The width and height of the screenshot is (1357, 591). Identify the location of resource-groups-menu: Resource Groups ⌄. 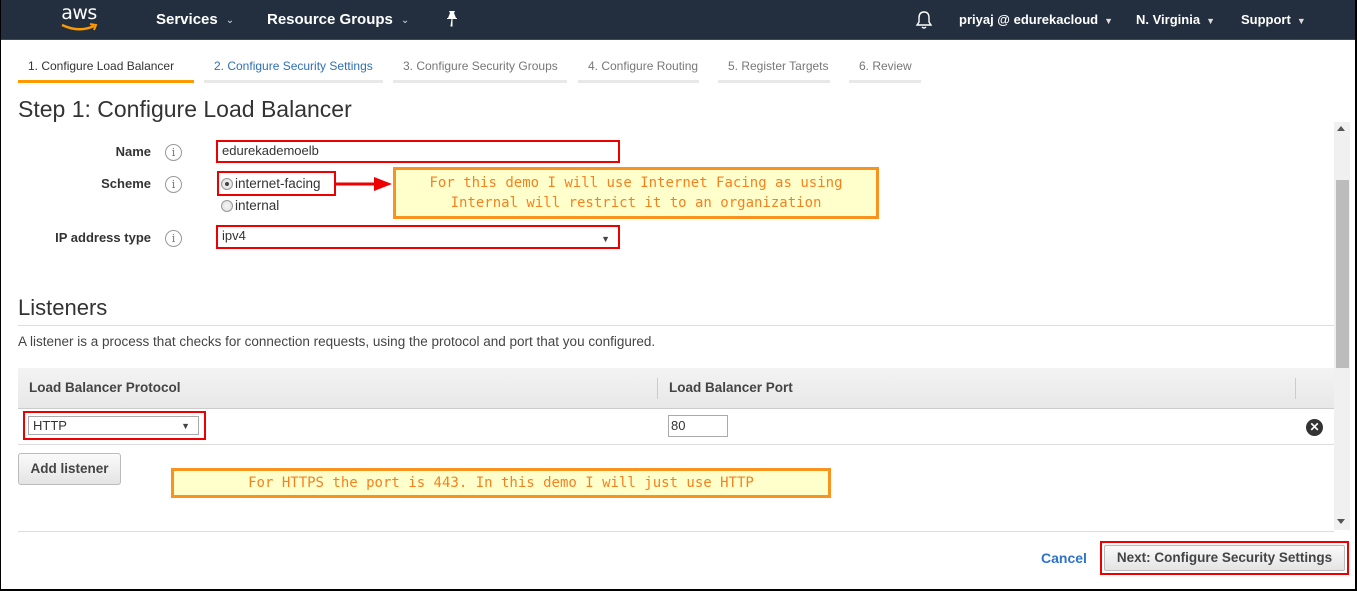
(338, 19).